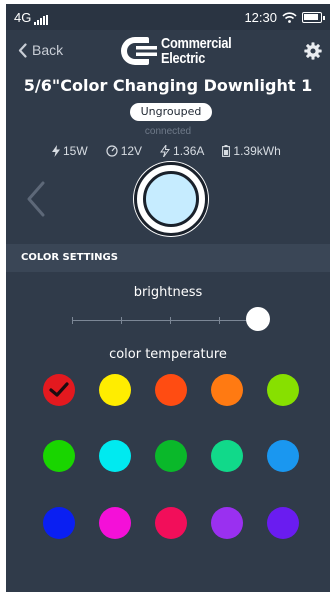 The height and width of the screenshot is (594, 334). What do you see at coordinates (131, 151) in the screenshot?
I see `voltage-value: 12V` at bounding box center [131, 151].